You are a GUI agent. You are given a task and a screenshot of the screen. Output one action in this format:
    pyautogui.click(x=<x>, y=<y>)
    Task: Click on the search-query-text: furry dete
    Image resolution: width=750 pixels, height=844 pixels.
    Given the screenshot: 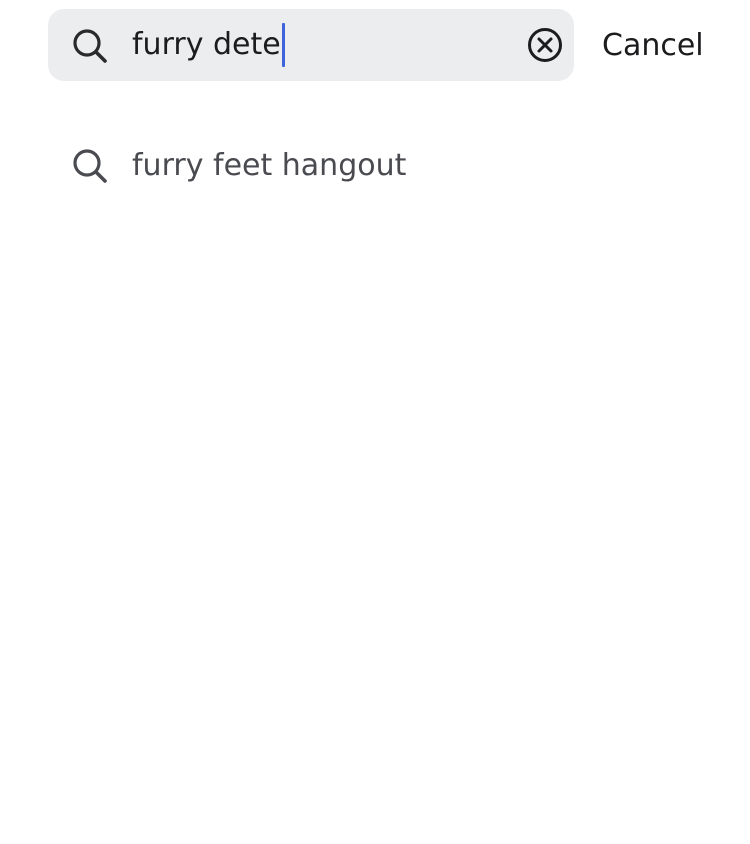 What is the action you would take?
    pyautogui.click(x=206, y=44)
    